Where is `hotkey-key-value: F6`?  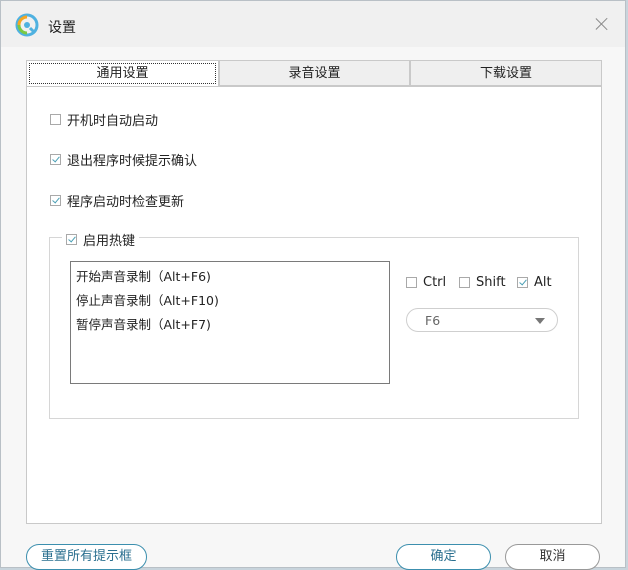
hotkey-key-value: F6 is located at coordinates (433, 320).